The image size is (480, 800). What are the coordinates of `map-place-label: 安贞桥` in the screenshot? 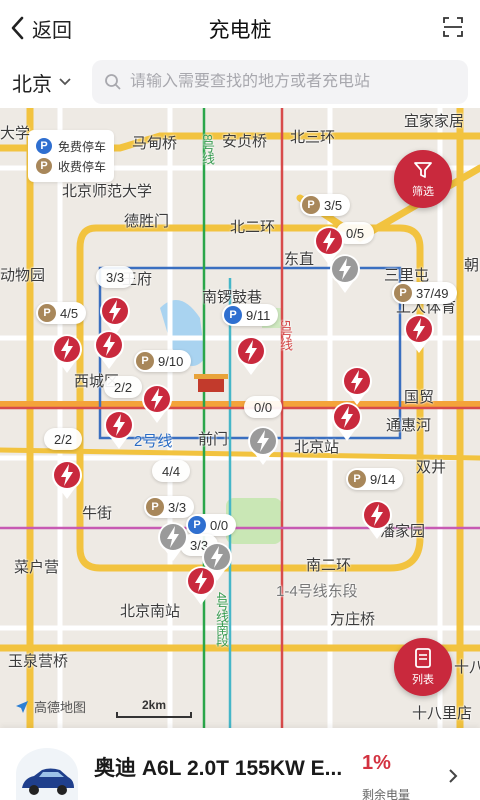 It's located at (245, 141).